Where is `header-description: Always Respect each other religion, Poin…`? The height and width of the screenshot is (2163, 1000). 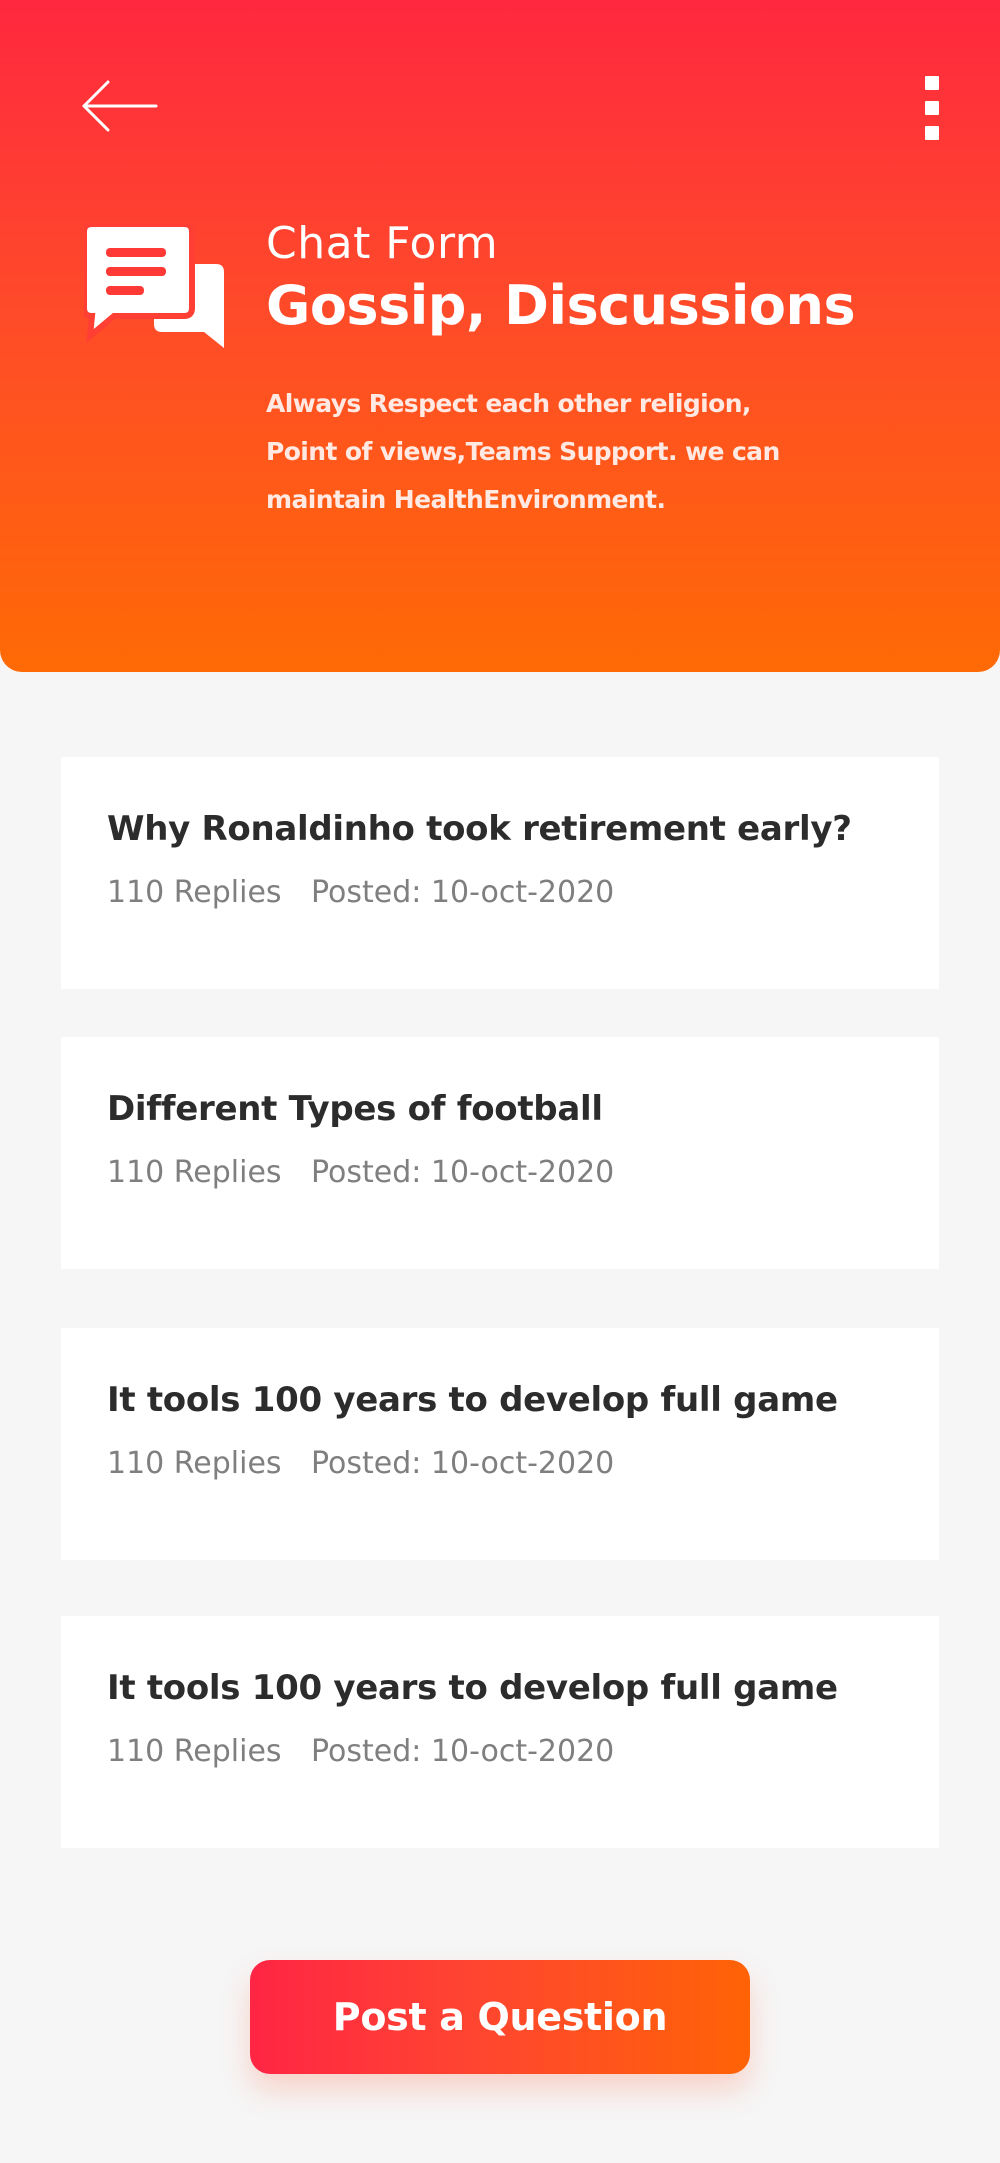
header-description: Always Respect each other religion, Poin… is located at coordinates (546, 452).